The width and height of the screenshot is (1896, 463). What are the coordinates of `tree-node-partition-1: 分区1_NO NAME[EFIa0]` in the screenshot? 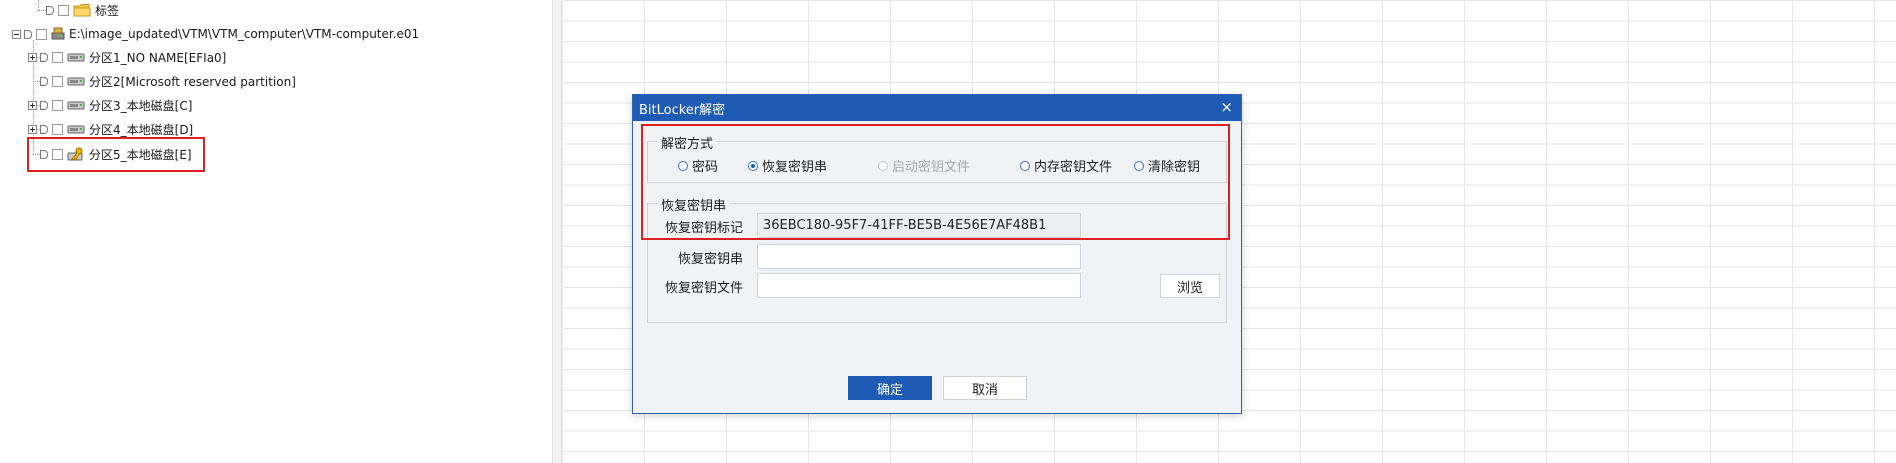 It's located at (127, 57).